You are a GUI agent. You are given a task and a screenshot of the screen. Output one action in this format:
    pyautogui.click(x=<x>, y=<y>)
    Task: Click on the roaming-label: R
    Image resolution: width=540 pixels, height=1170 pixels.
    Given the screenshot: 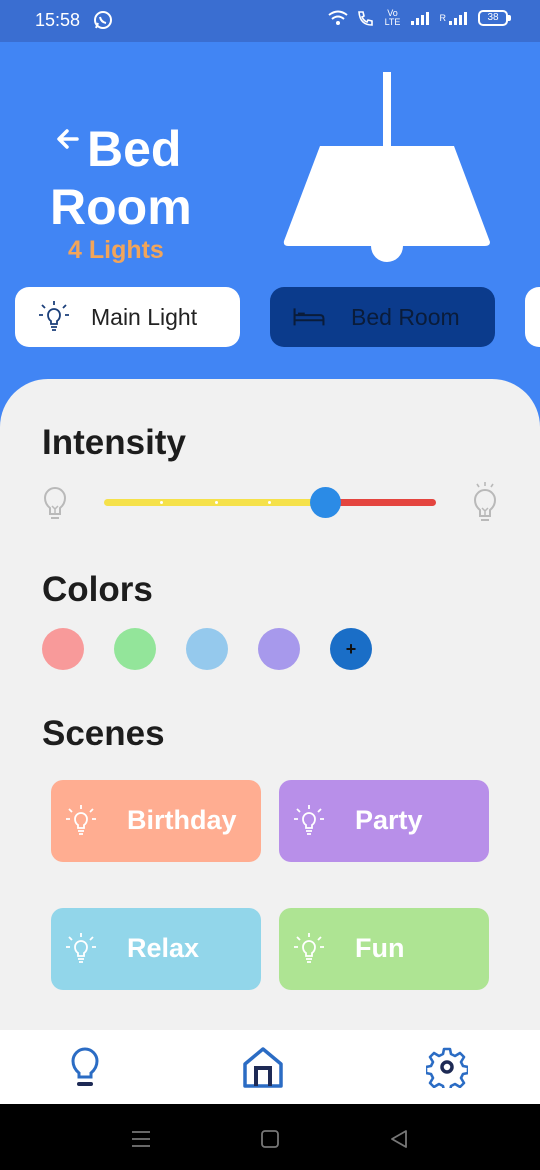 What is the action you would take?
    pyautogui.click(x=443, y=18)
    